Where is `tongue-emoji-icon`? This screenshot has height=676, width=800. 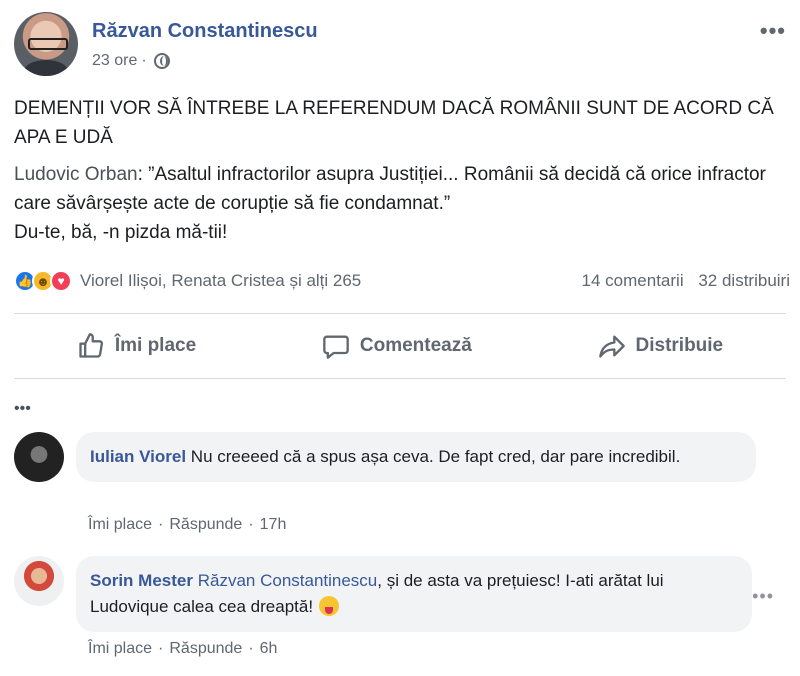 tongue-emoji-icon is located at coordinates (329, 606).